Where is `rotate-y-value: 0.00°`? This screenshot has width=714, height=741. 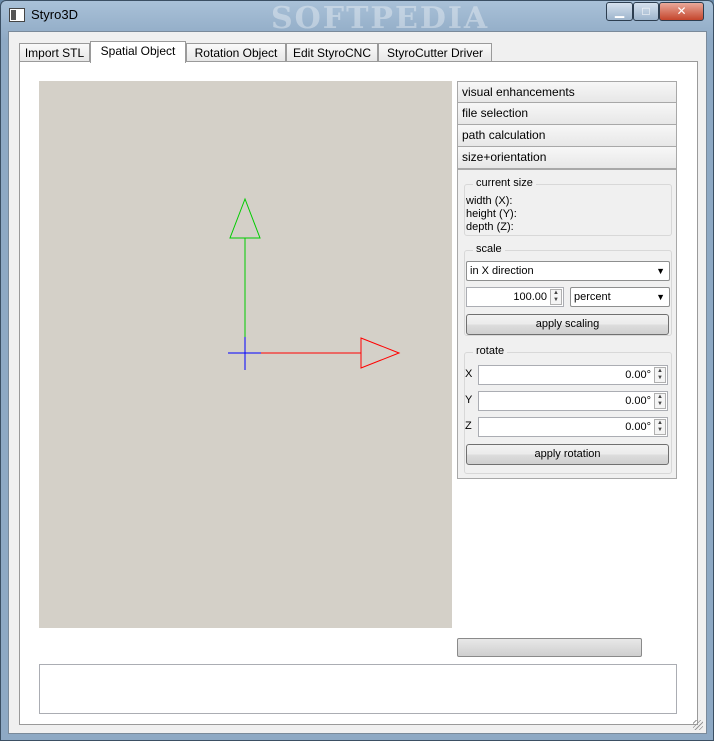
rotate-y-value: 0.00° is located at coordinates (638, 401).